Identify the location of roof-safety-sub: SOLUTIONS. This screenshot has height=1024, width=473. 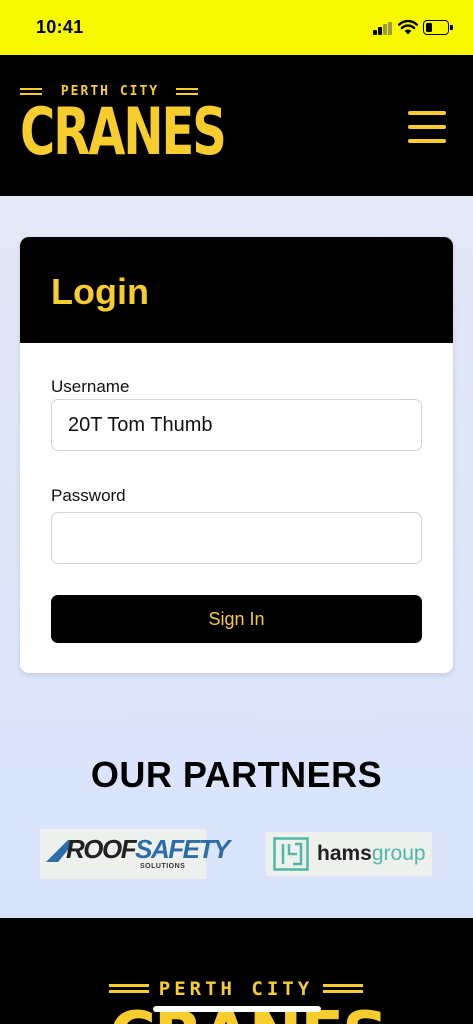
(163, 866).